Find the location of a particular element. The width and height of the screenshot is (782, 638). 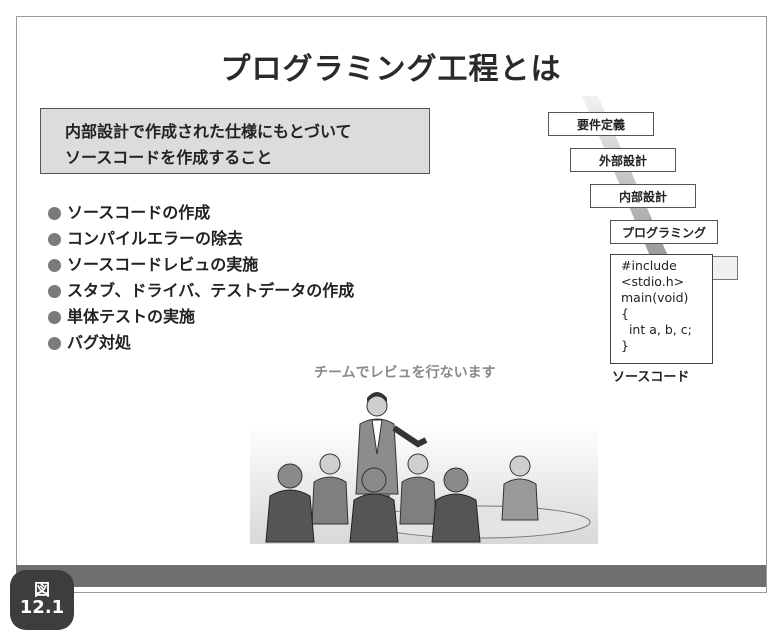

code-line: main(void) is located at coordinates (655, 297).